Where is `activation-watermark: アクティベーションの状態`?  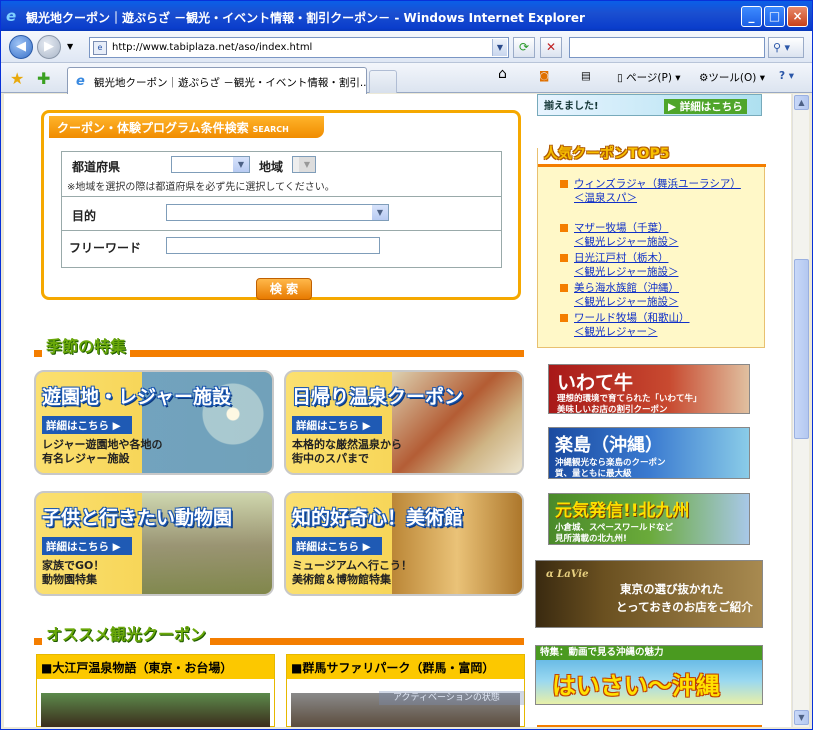
activation-watermark: アクティベーションの状態 is located at coordinates (452, 698).